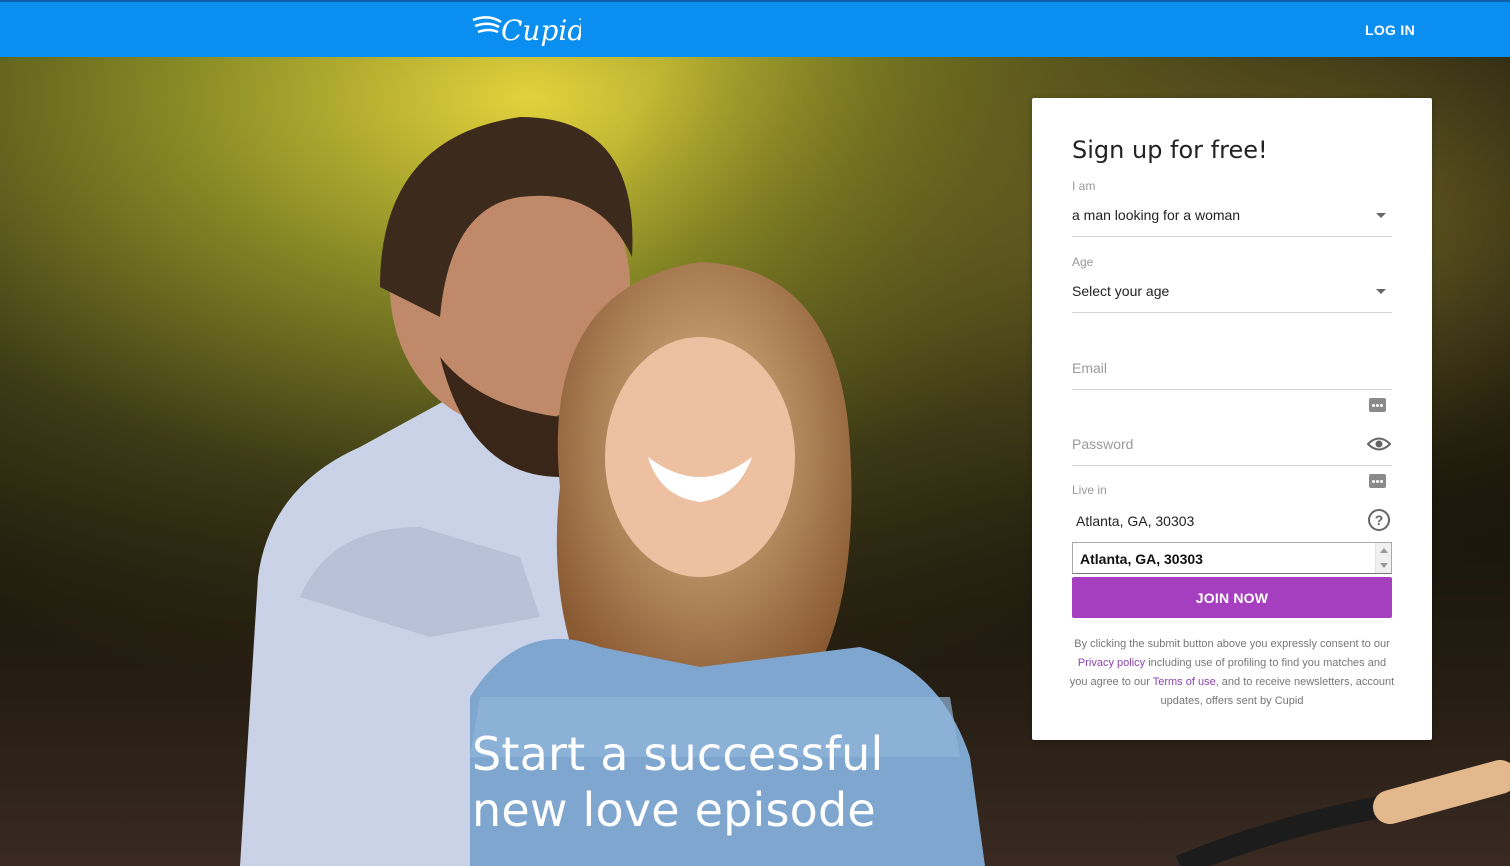  Describe the element at coordinates (1212, 368) in the screenshot. I see `email-input` at that location.